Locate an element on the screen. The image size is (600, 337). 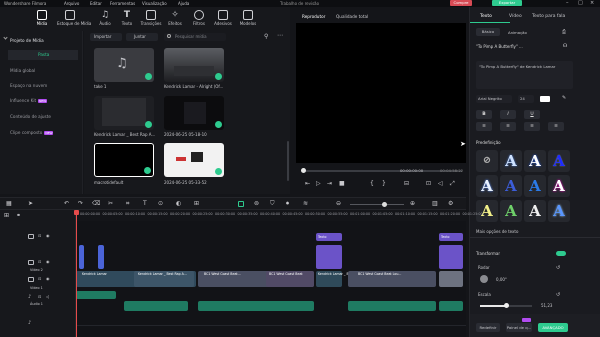
preset-white-blue: A is located at coordinates (535, 161).